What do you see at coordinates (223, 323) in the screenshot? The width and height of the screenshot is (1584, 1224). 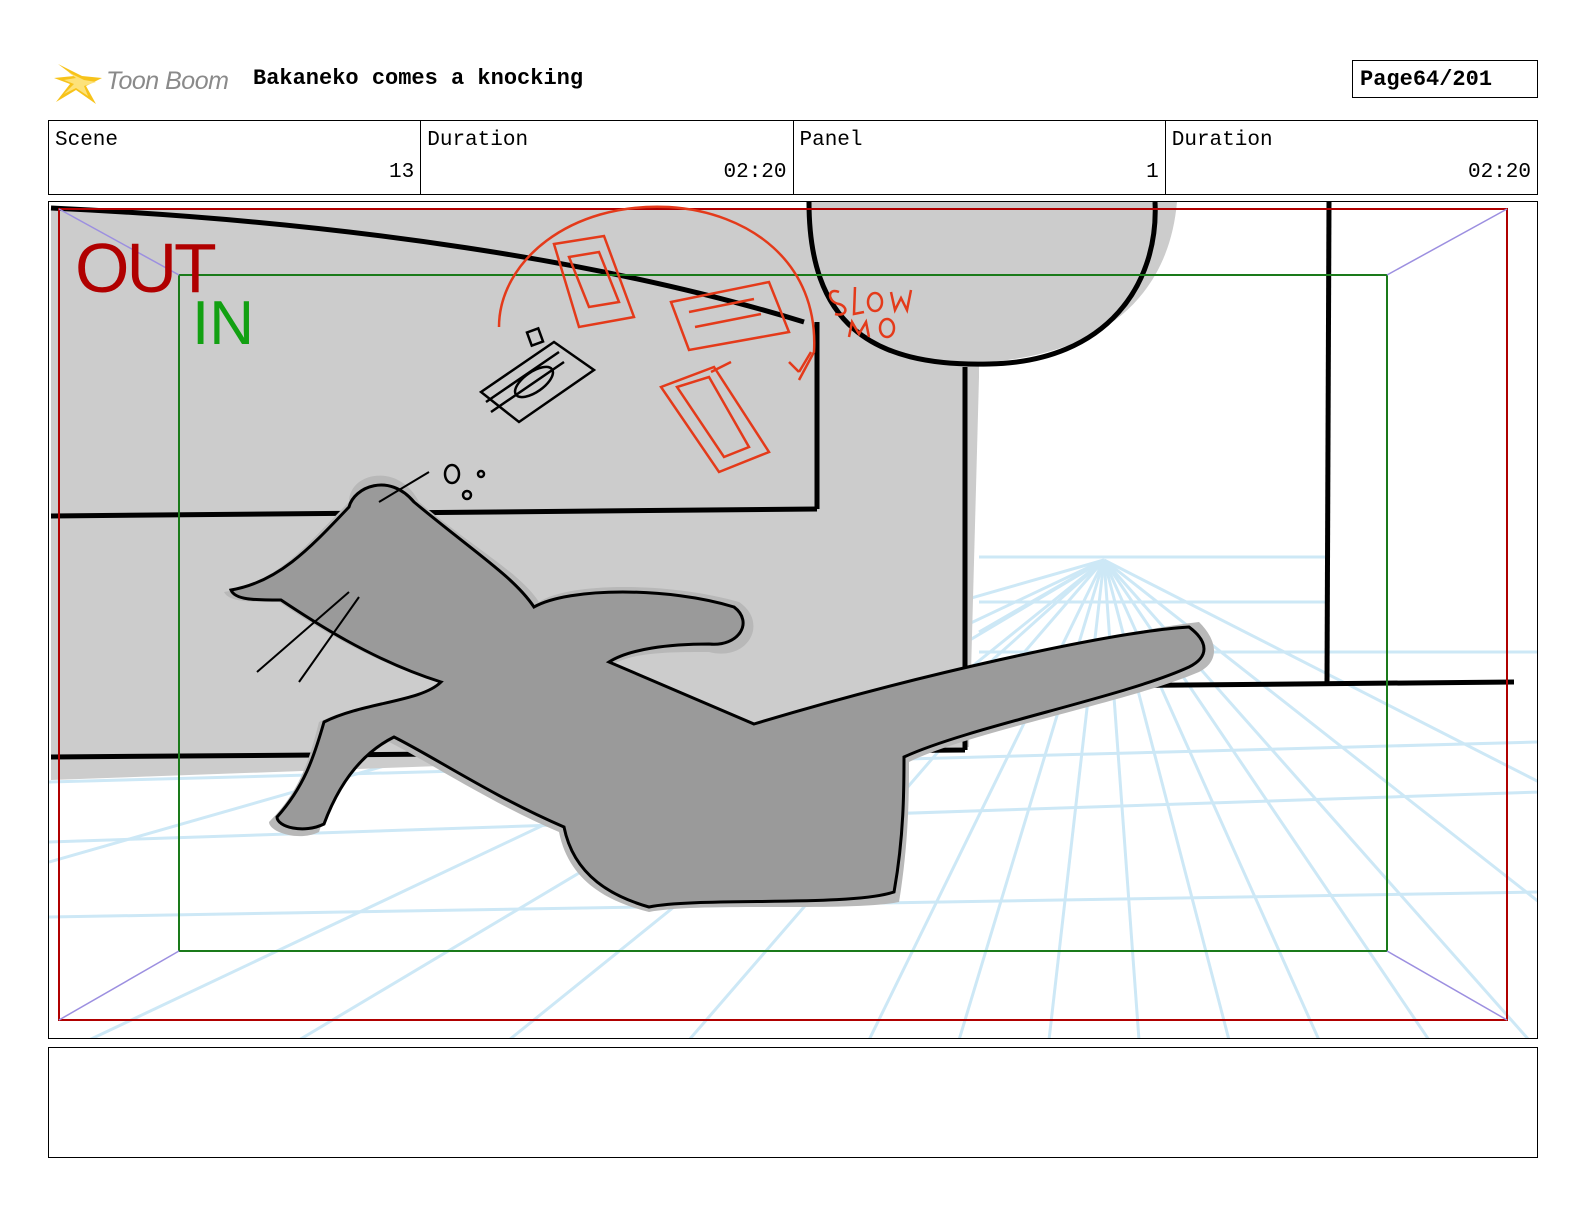 I see `in-frame-label: IN` at bounding box center [223, 323].